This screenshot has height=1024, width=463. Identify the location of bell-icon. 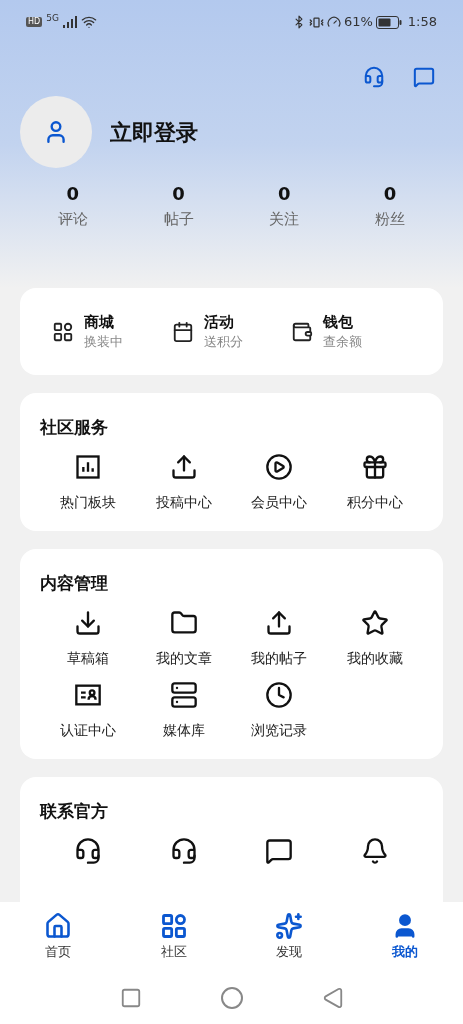
(375, 851).